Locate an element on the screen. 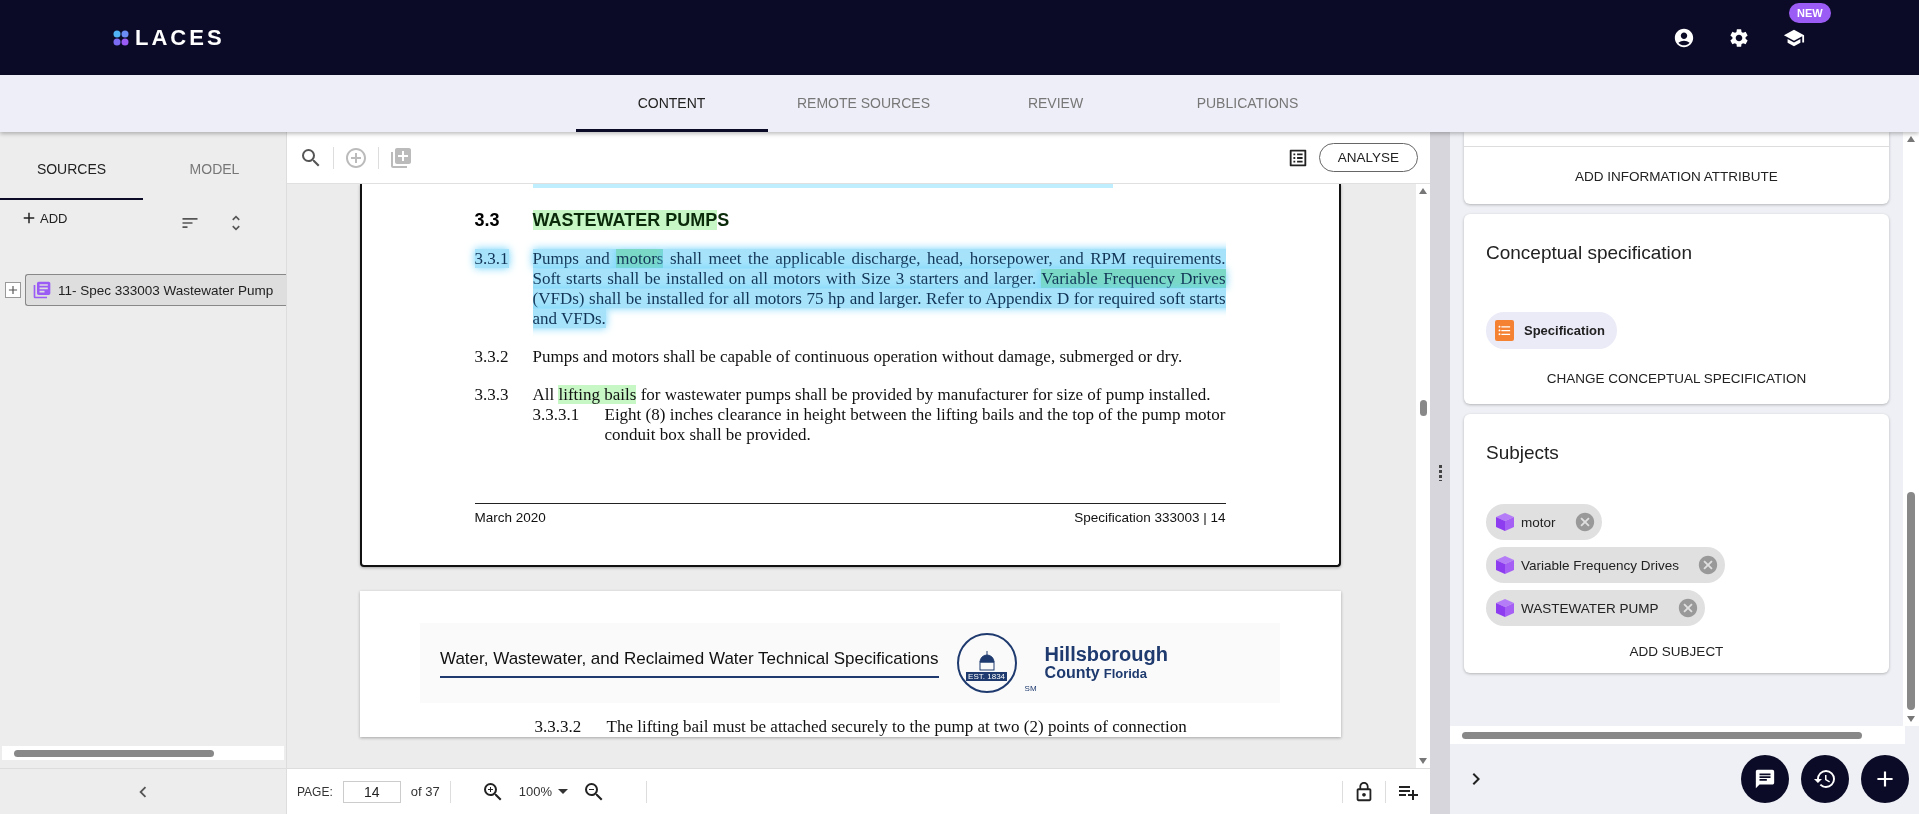  page-label: PAGE: is located at coordinates (315, 791).